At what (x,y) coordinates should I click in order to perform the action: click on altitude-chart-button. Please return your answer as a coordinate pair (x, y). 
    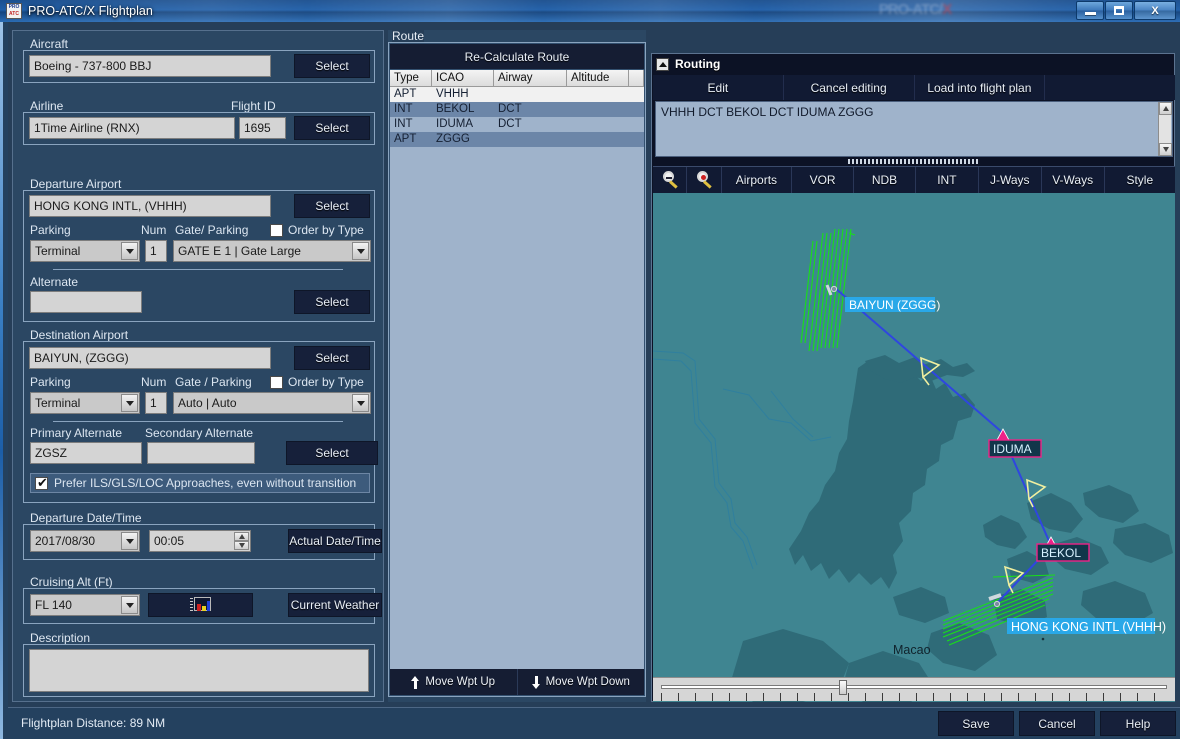
    Looking at the image, I should click on (200, 605).